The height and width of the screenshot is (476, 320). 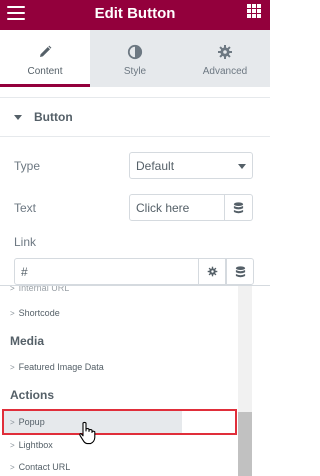 What do you see at coordinates (25, 208) in the screenshot?
I see `text-label: Text` at bounding box center [25, 208].